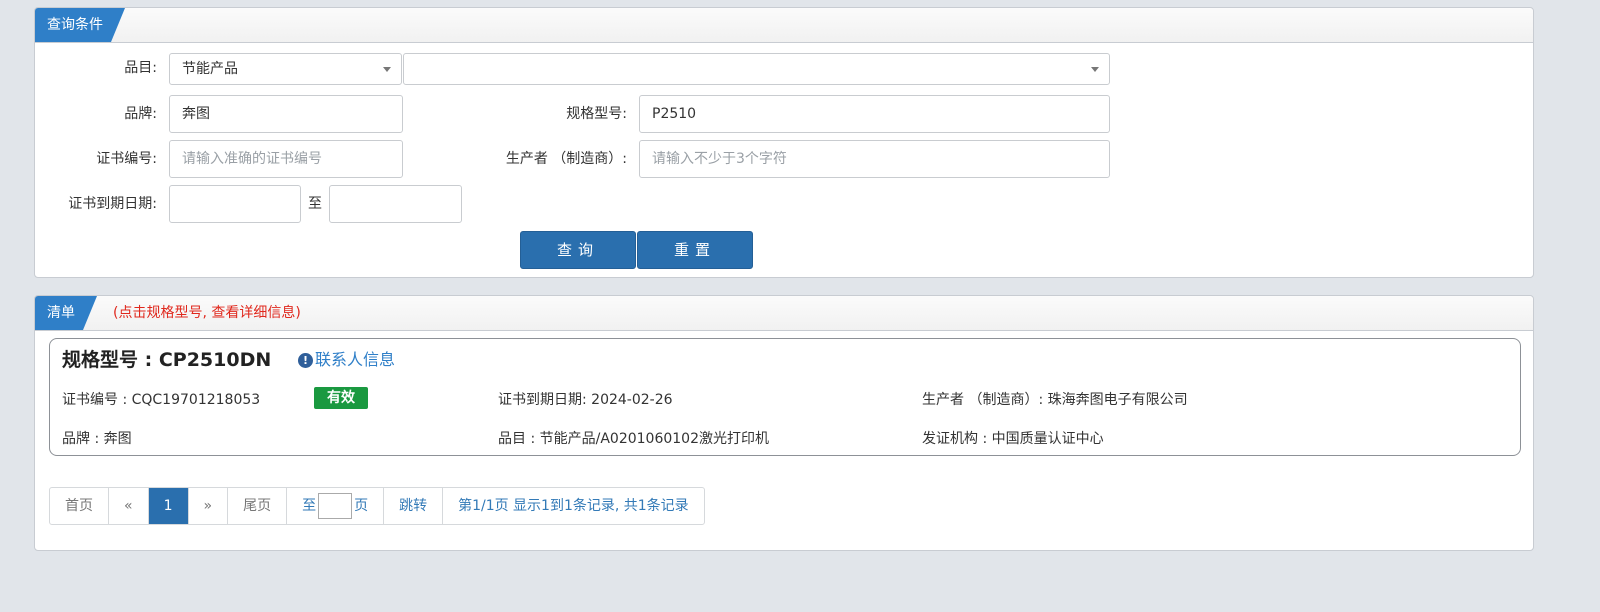 The width and height of the screenshot is (1600, 612). I want to click on model-input: P2510, so click(874, 114).